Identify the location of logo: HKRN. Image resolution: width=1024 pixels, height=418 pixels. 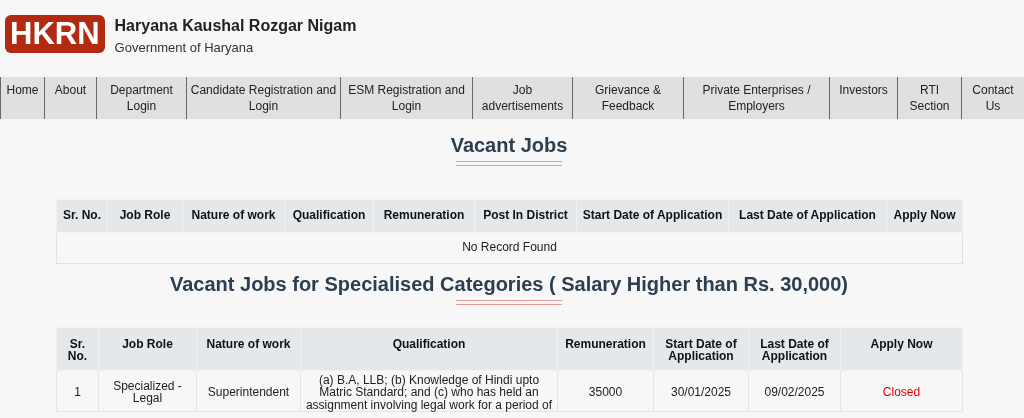
(55, 34).